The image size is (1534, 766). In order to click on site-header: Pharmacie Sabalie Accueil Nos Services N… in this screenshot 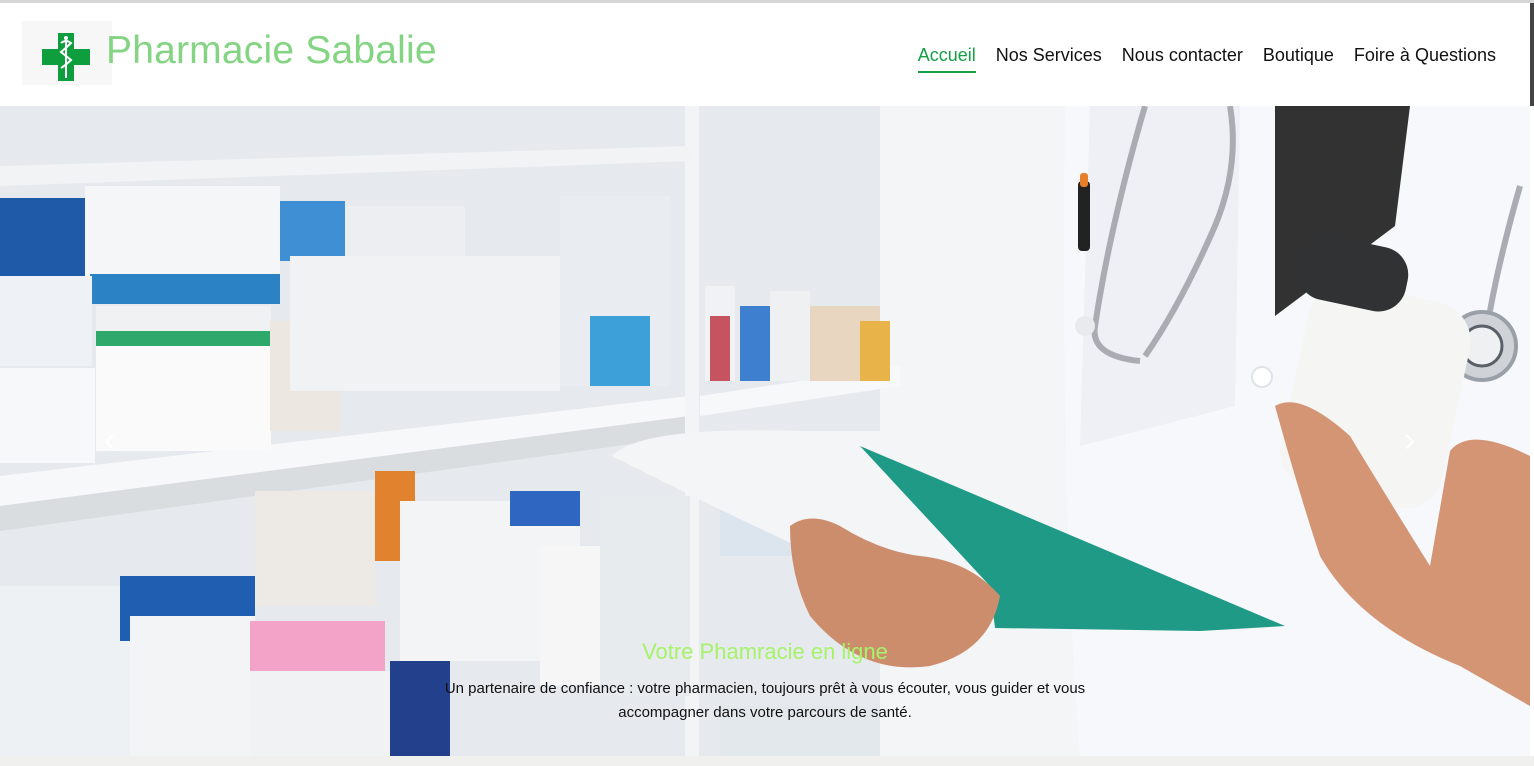, I will do `click(765, 54)`.